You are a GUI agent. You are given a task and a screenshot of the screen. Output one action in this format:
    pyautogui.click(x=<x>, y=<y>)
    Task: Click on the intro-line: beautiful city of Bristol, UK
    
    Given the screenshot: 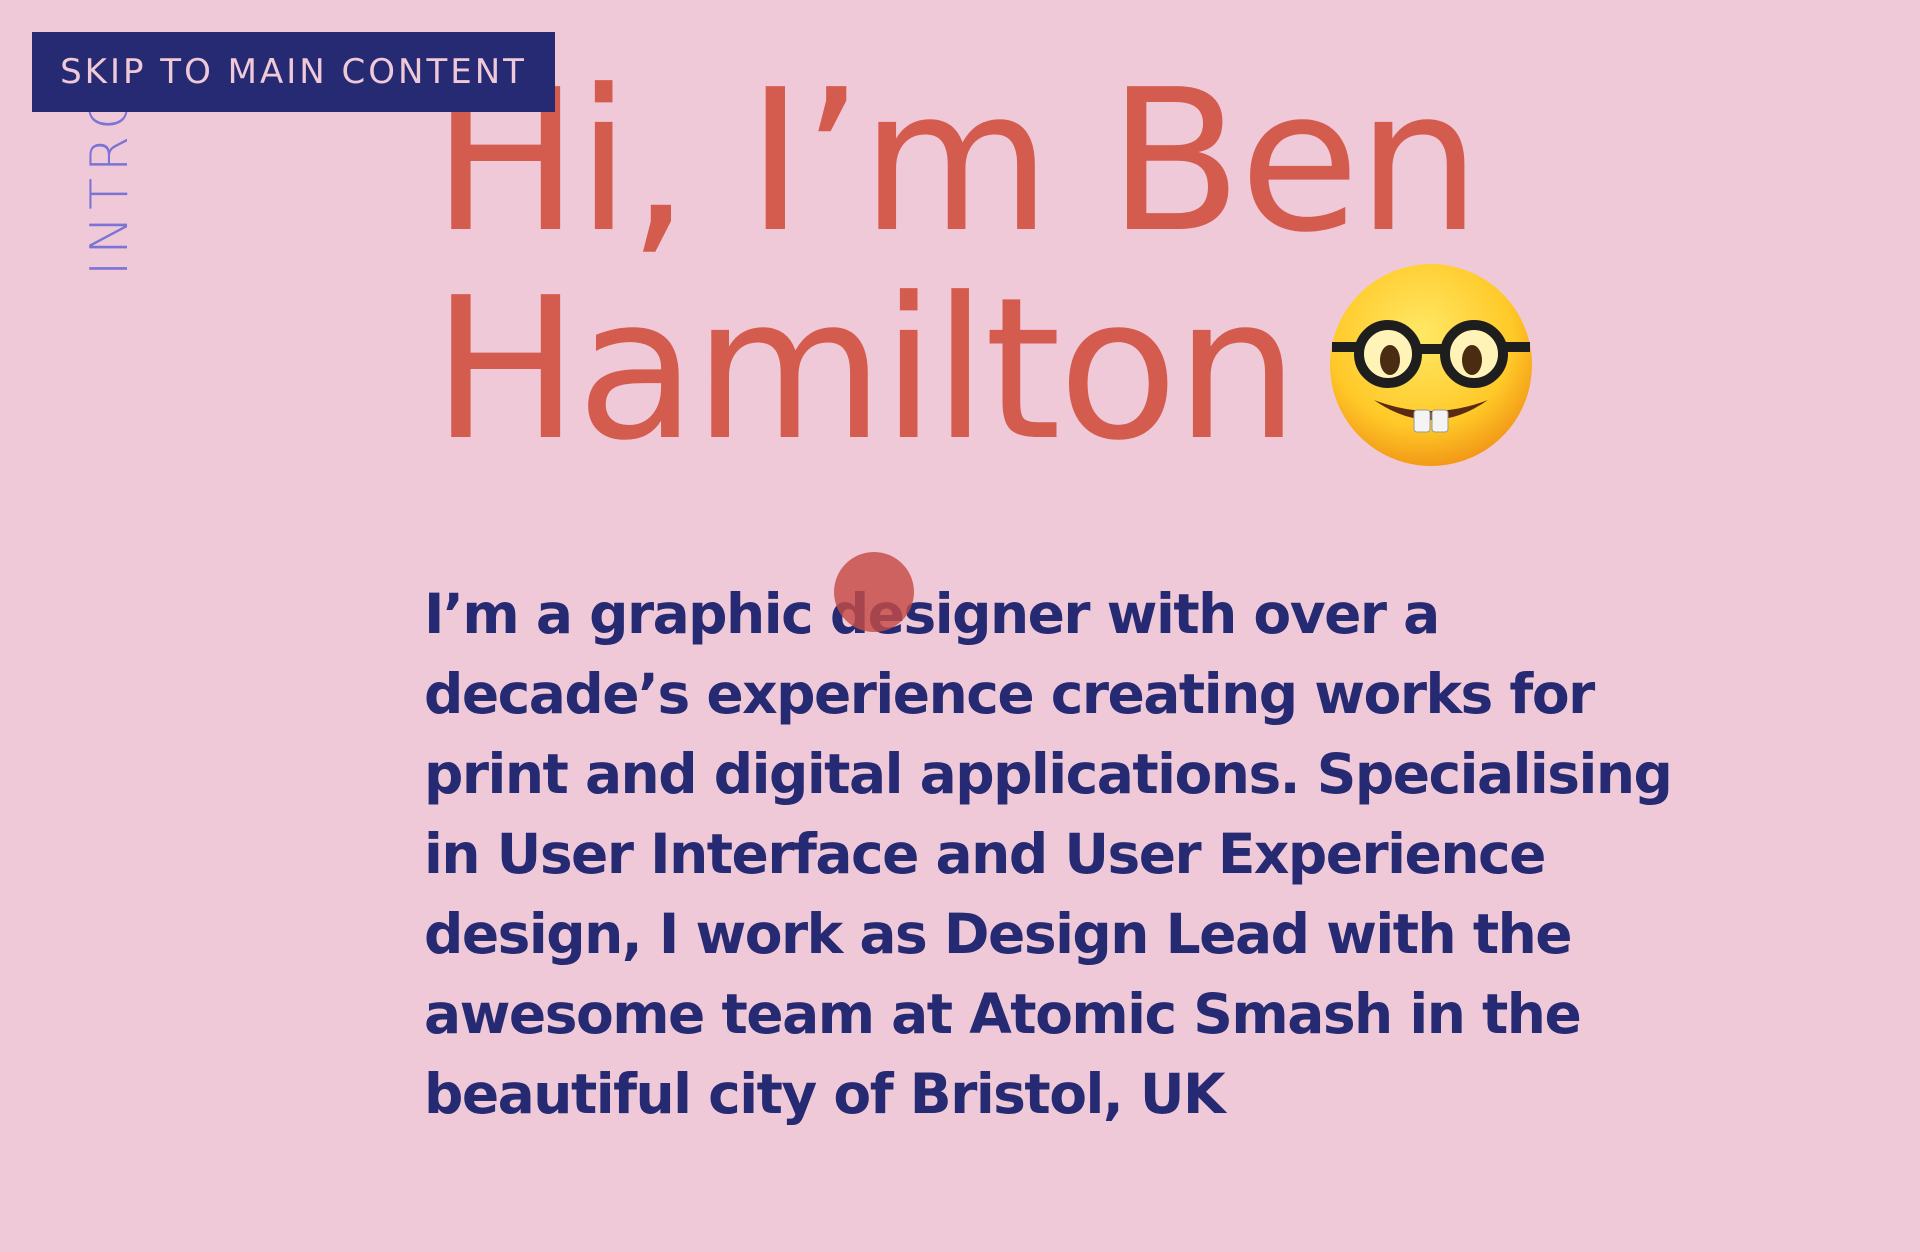 What is the action you would take?
    pyautogui.click(x=825, y=1094)
    